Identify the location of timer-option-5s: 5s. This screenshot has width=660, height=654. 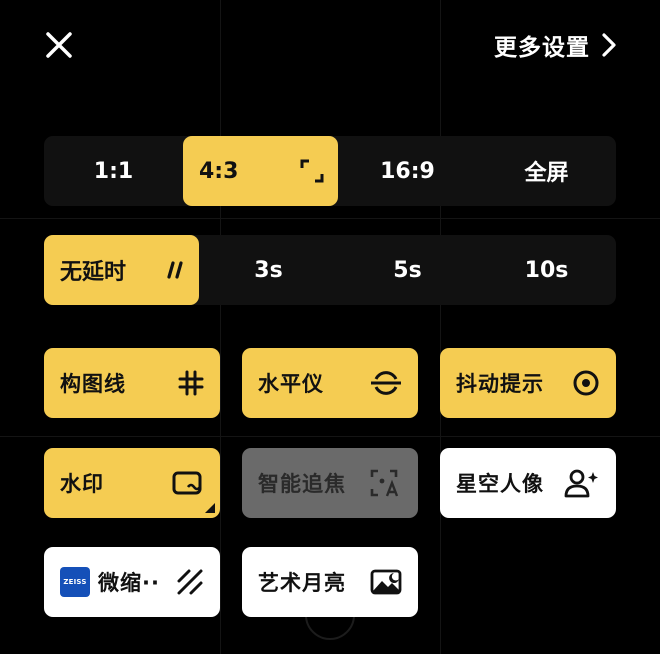
(407, 270).